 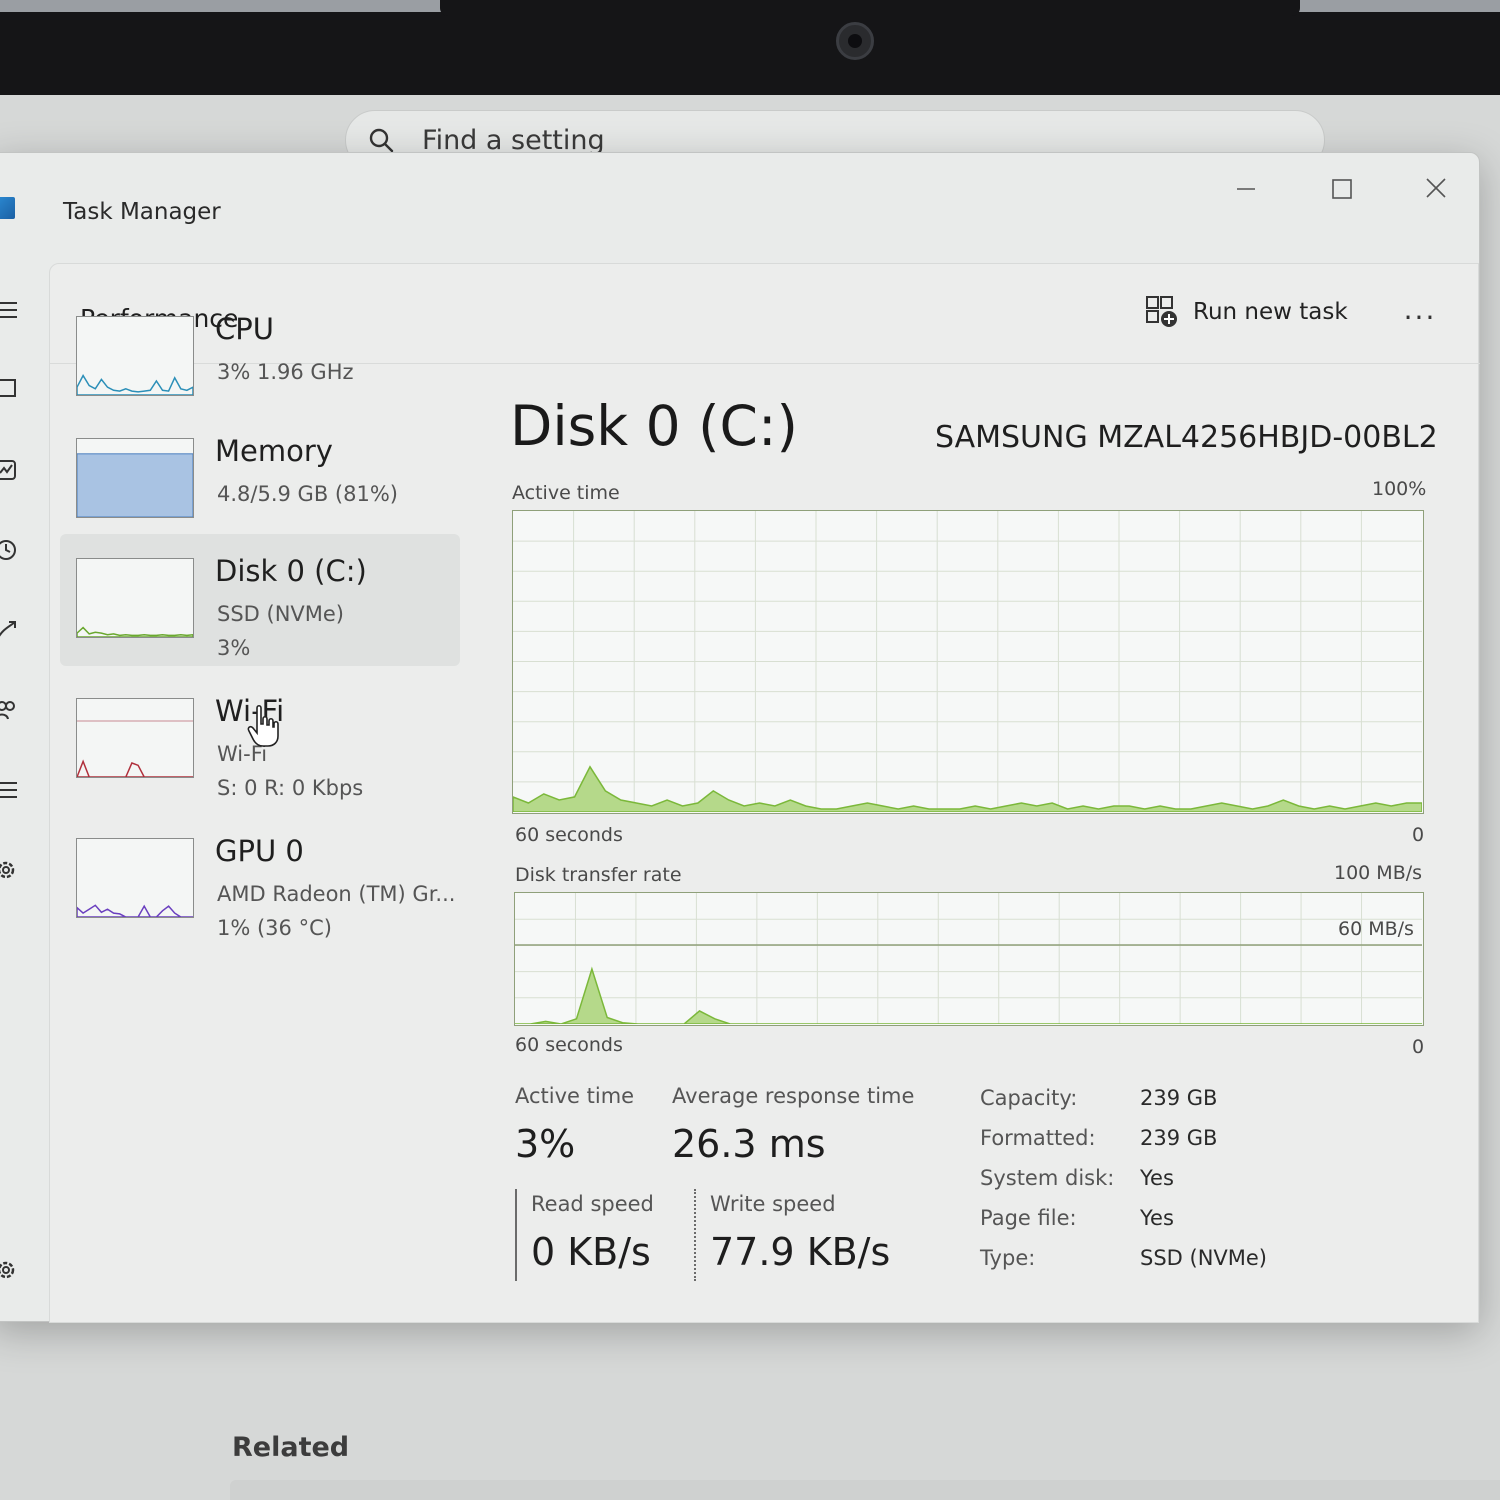 I want to click on device-thumbnail-wifi, so click(x=135, y=738).